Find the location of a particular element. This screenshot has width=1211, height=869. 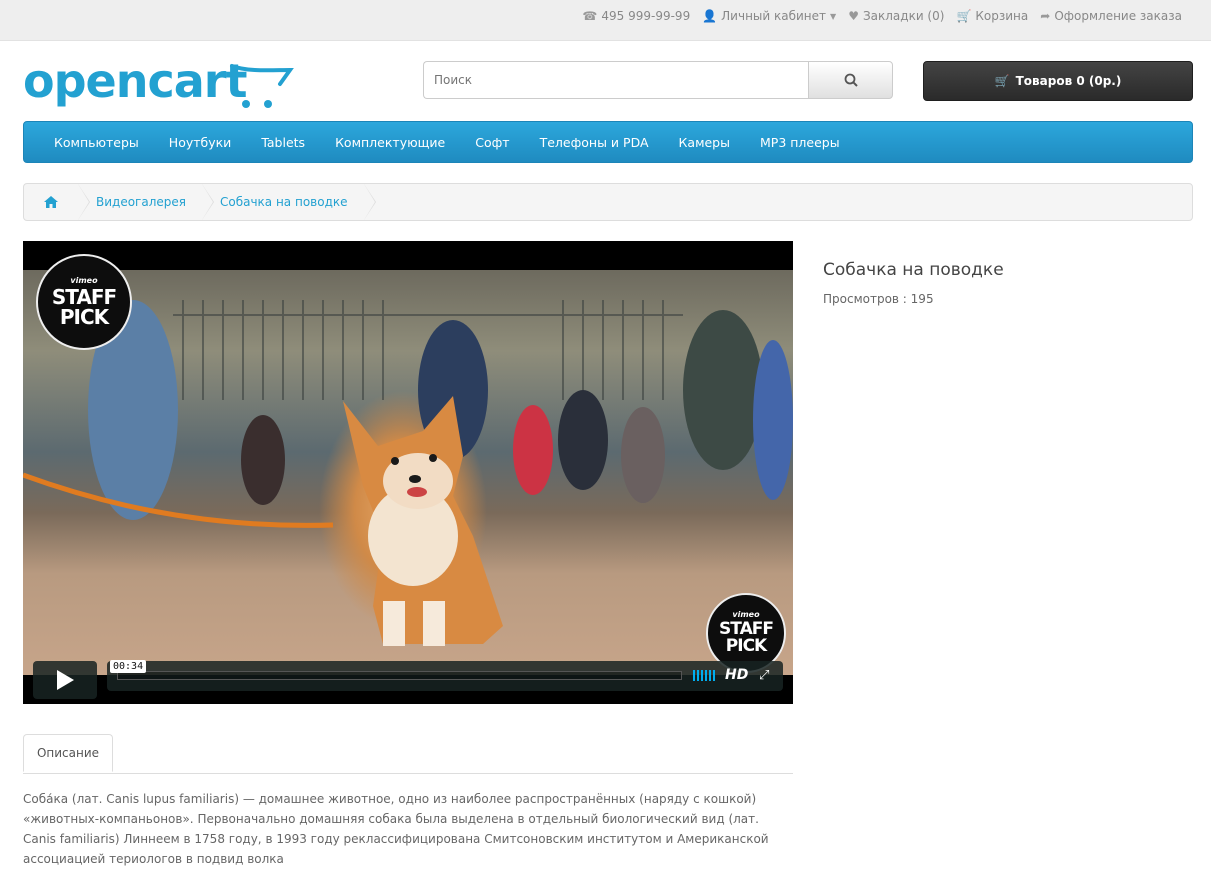

menu-item-laptops: Ноутбуки is located at coordinates (200, 142).